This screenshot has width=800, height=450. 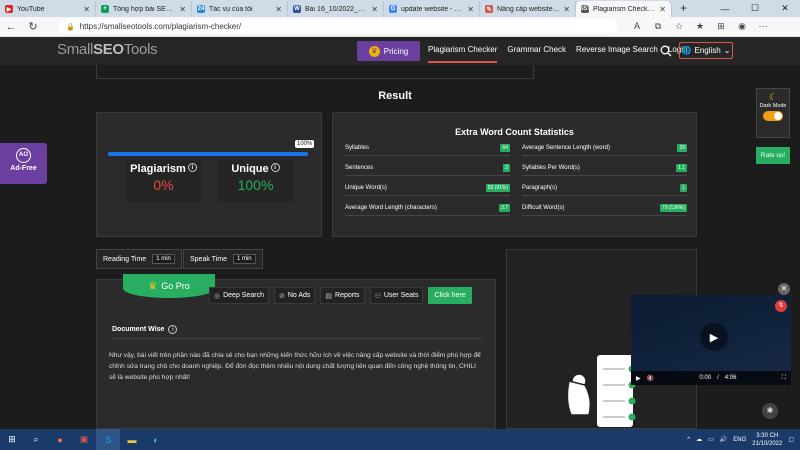 I want to click on stat-row: Average Word Length (characters) 3.7, so click(x=427, y=208).